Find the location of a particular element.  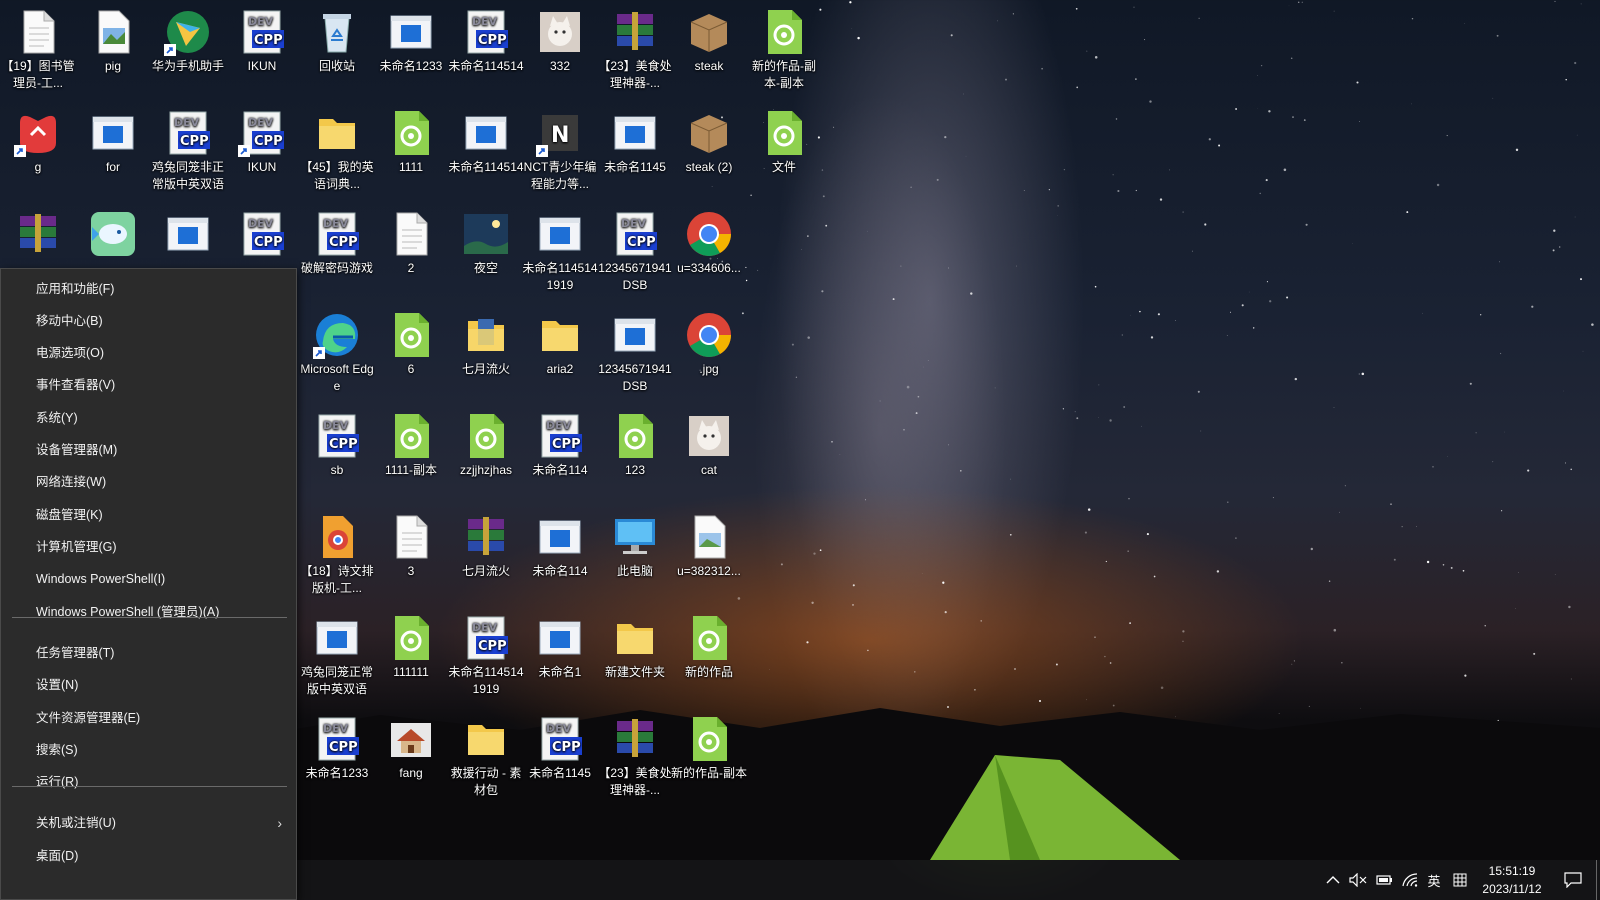

desktop-icon: 未命名114514 is located at coordinates (486, 154).